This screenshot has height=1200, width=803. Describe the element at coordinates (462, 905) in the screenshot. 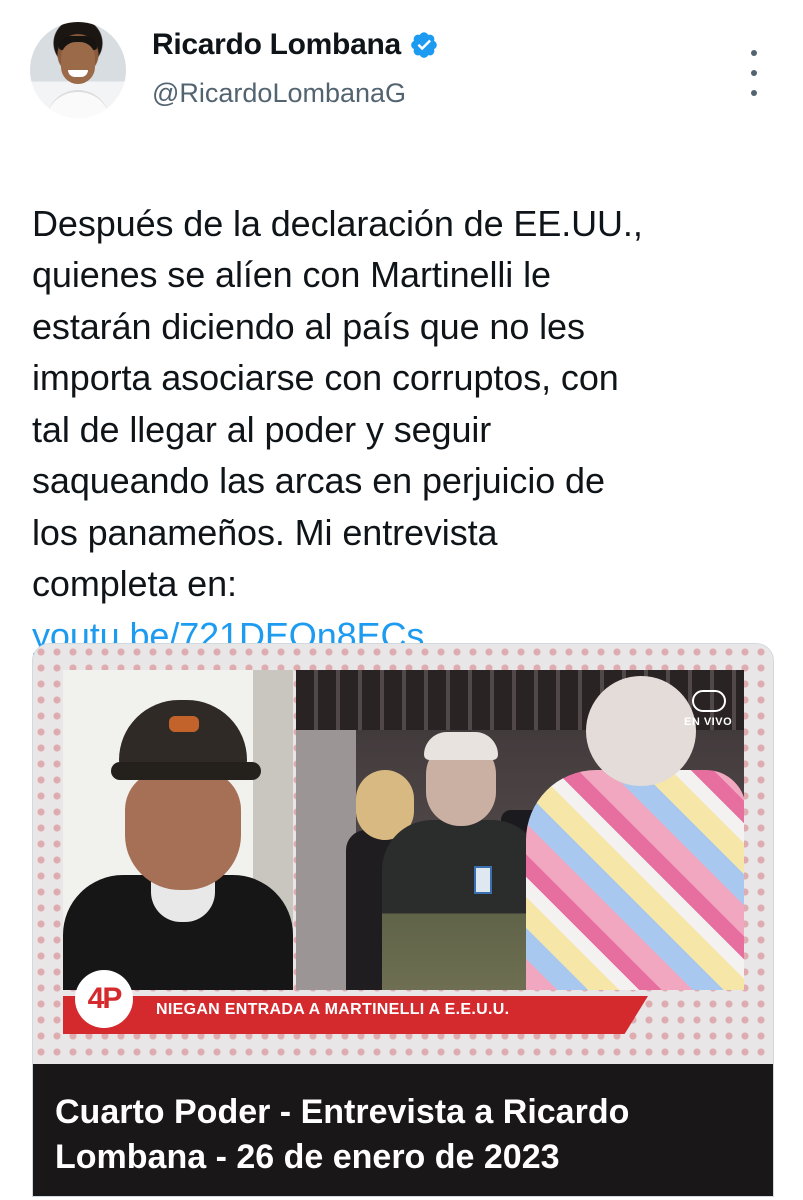

I see `man-jacket` at that location.